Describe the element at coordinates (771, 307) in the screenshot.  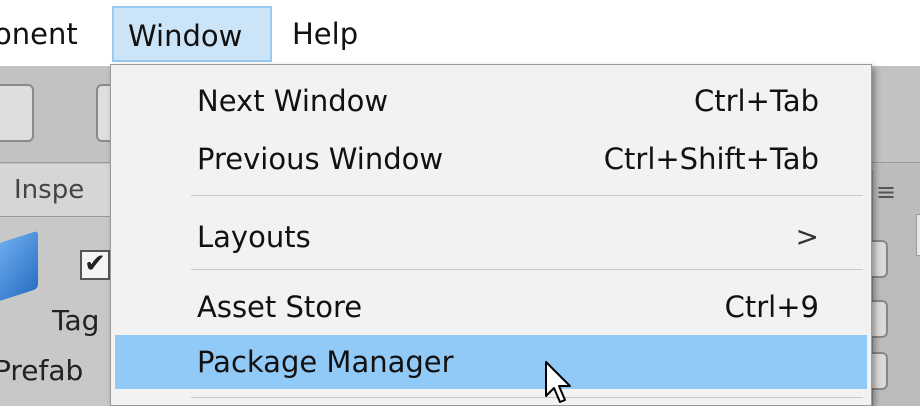
I see `menu-item-shortcut: Ctrl+9` at that location.